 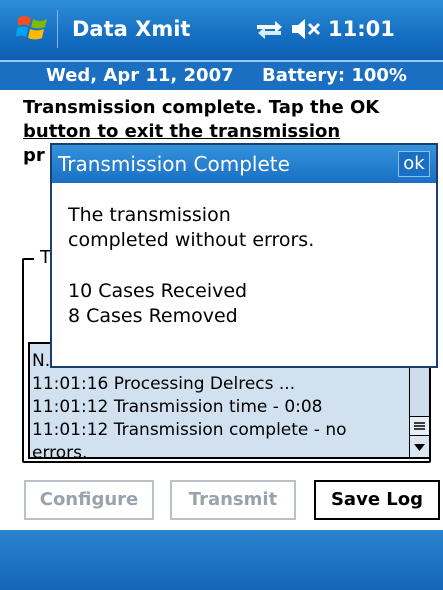 I want to click on configure-button: Configure, so click(x=89, y=500).